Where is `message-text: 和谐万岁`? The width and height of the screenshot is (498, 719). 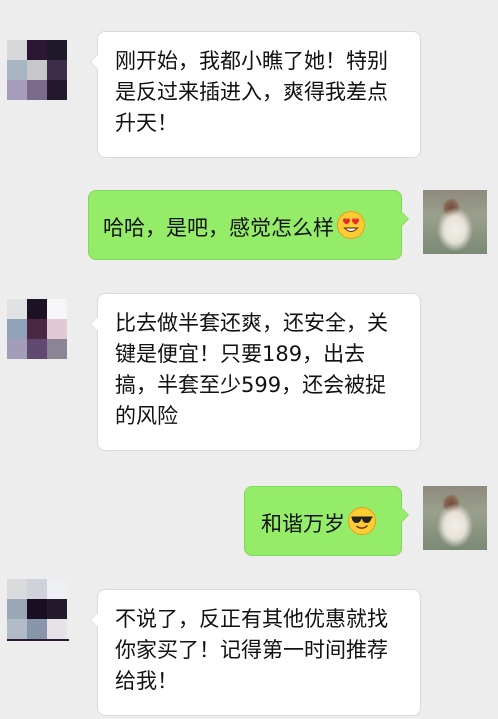
message-text: 和谐万岁 is located at coordinates (303, 524).